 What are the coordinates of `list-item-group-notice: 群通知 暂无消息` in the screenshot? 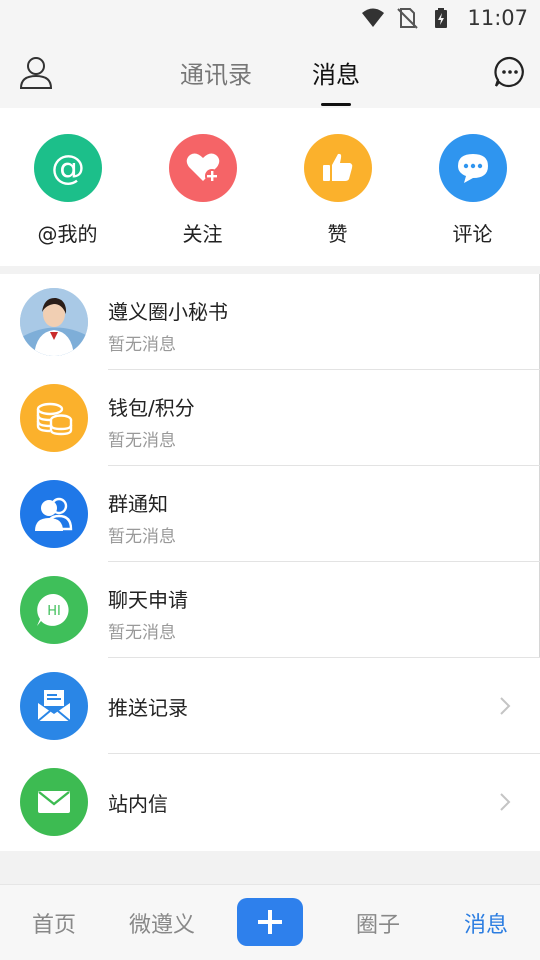 It's located at (270, 514).